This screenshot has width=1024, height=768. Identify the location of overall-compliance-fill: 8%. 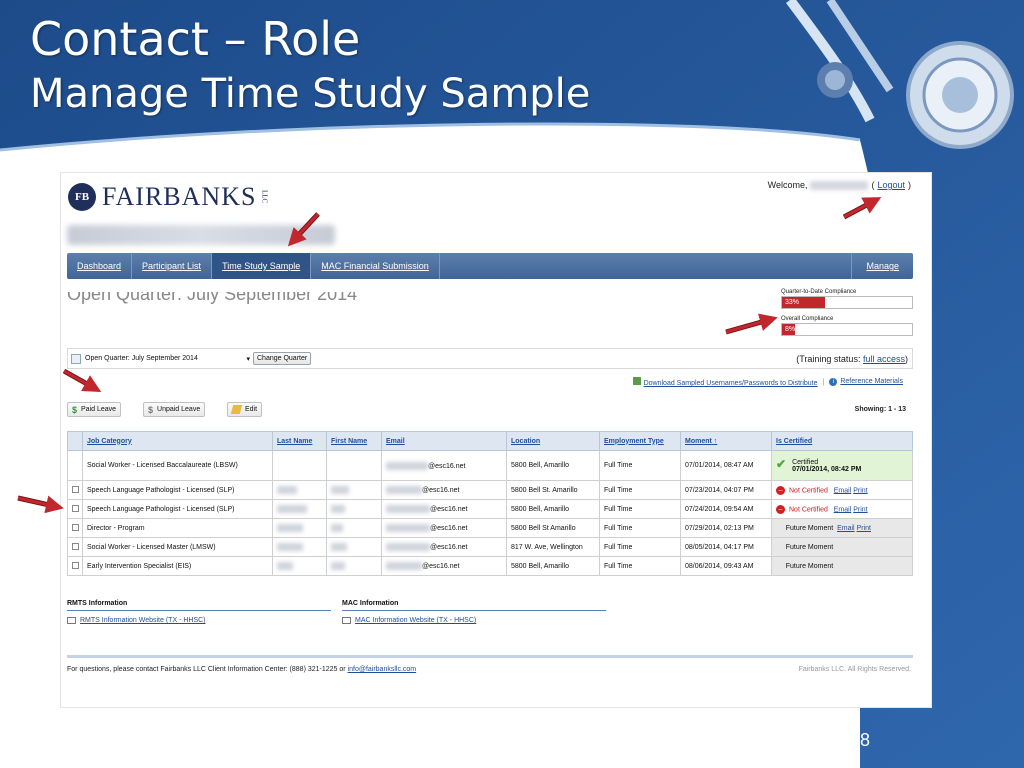
(788, 329).